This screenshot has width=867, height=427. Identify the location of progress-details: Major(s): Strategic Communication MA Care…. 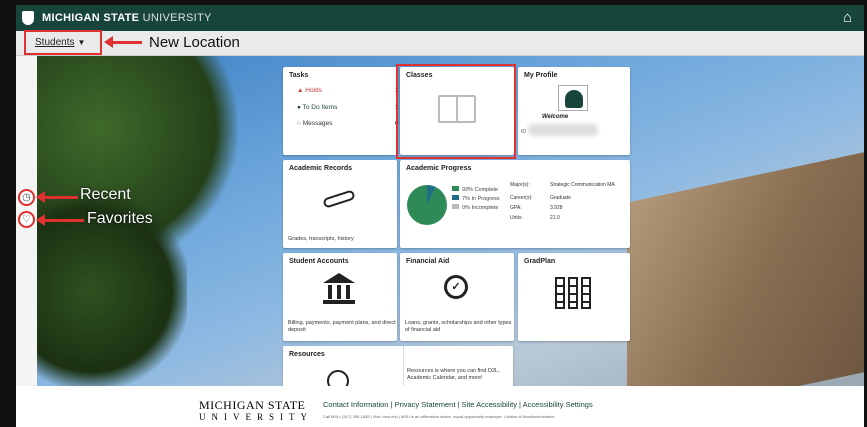
(564, 203).